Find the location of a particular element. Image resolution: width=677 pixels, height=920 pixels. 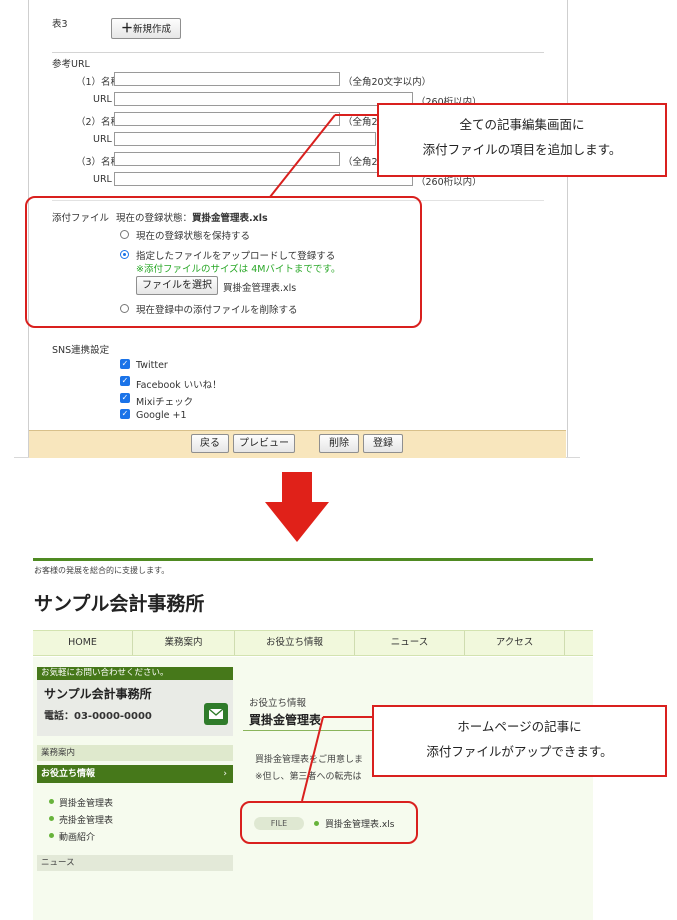

connector-line-bottom is located at coordinates (312, 759).